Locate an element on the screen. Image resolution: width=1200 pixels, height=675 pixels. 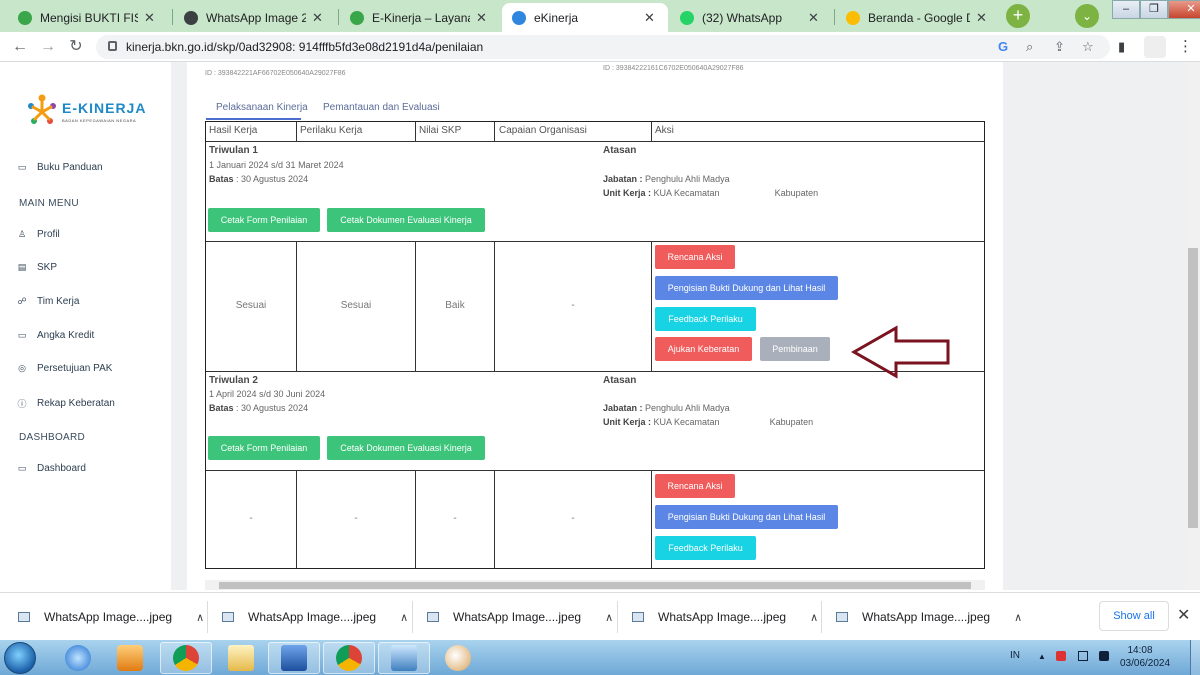
tab-pemantauan-evaluasi: Pemantauan dan Evaluasi is located at coordinates (381, 107).